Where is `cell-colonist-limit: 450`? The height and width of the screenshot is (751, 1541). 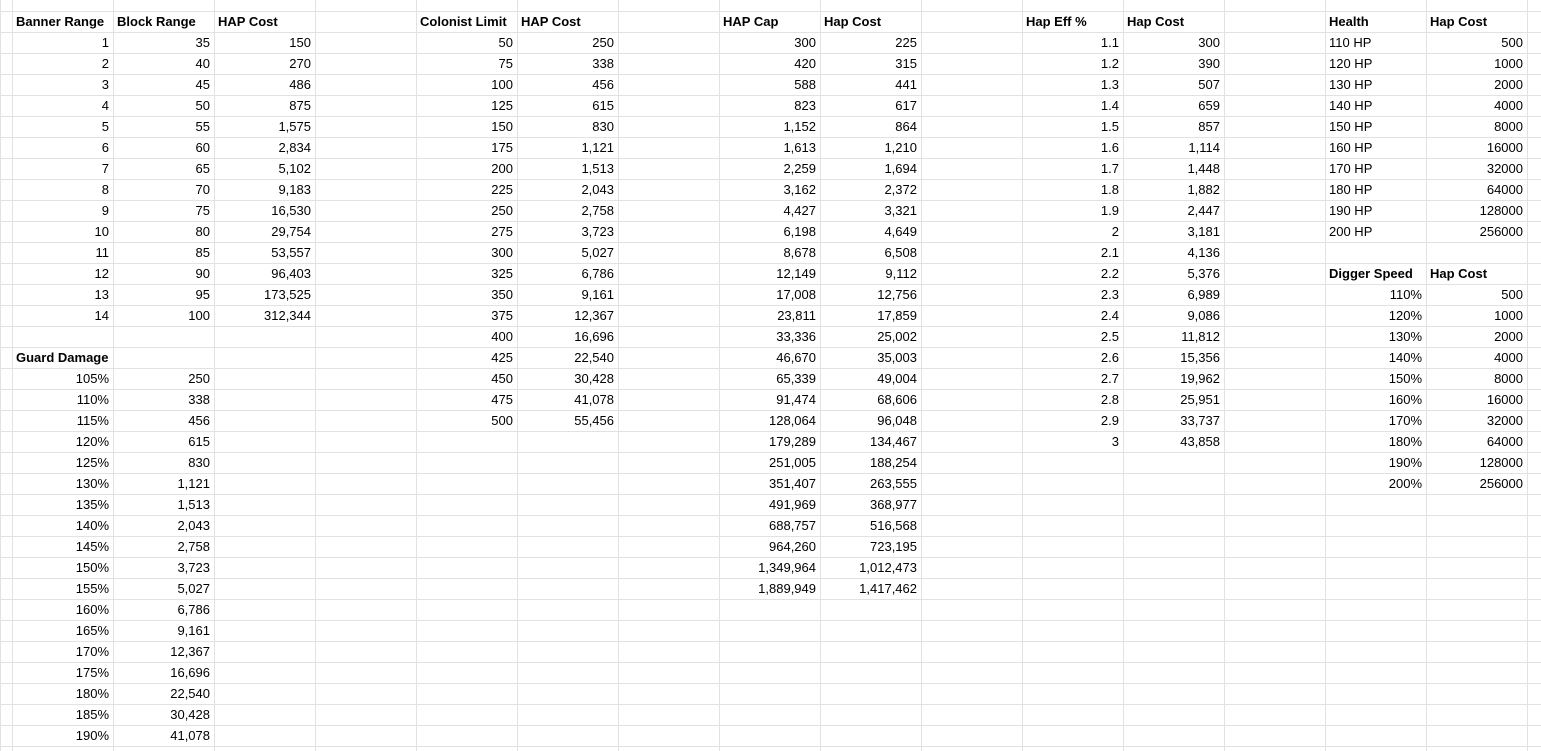 cell-colonist-limit: 450 is located at coordinates (466, 378).